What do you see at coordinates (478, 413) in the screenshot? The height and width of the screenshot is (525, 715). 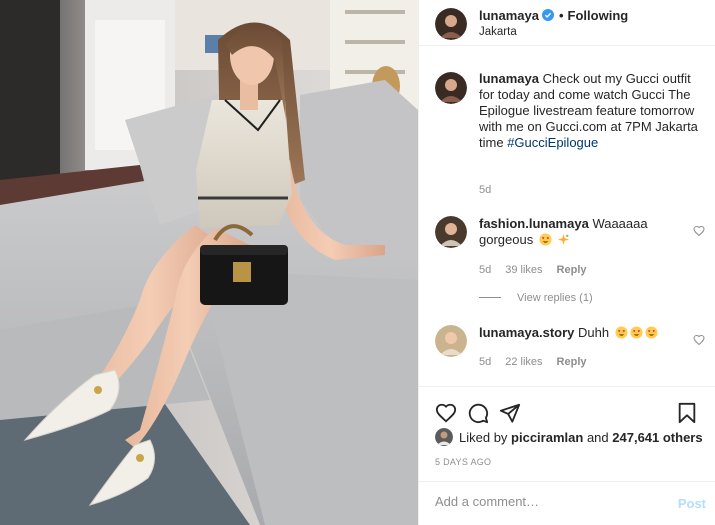 I see `comment-icon` at bounding box center [478, 413].